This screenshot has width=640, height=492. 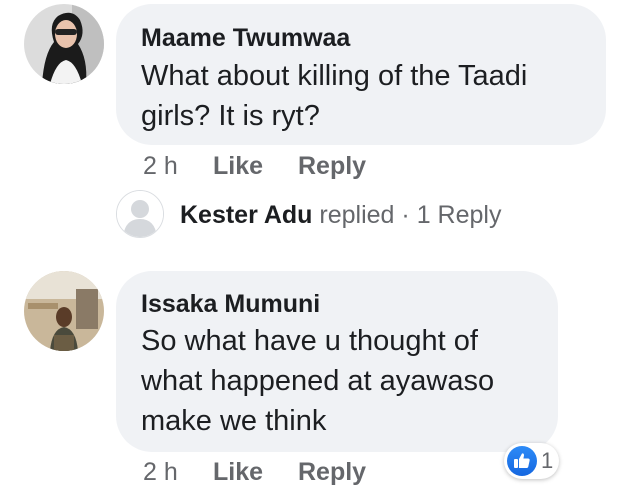 What do you see at coordinates (459, 215) in the screenshot?
I see `reply-count: 1 Reply` at bounding box center [459, 215].